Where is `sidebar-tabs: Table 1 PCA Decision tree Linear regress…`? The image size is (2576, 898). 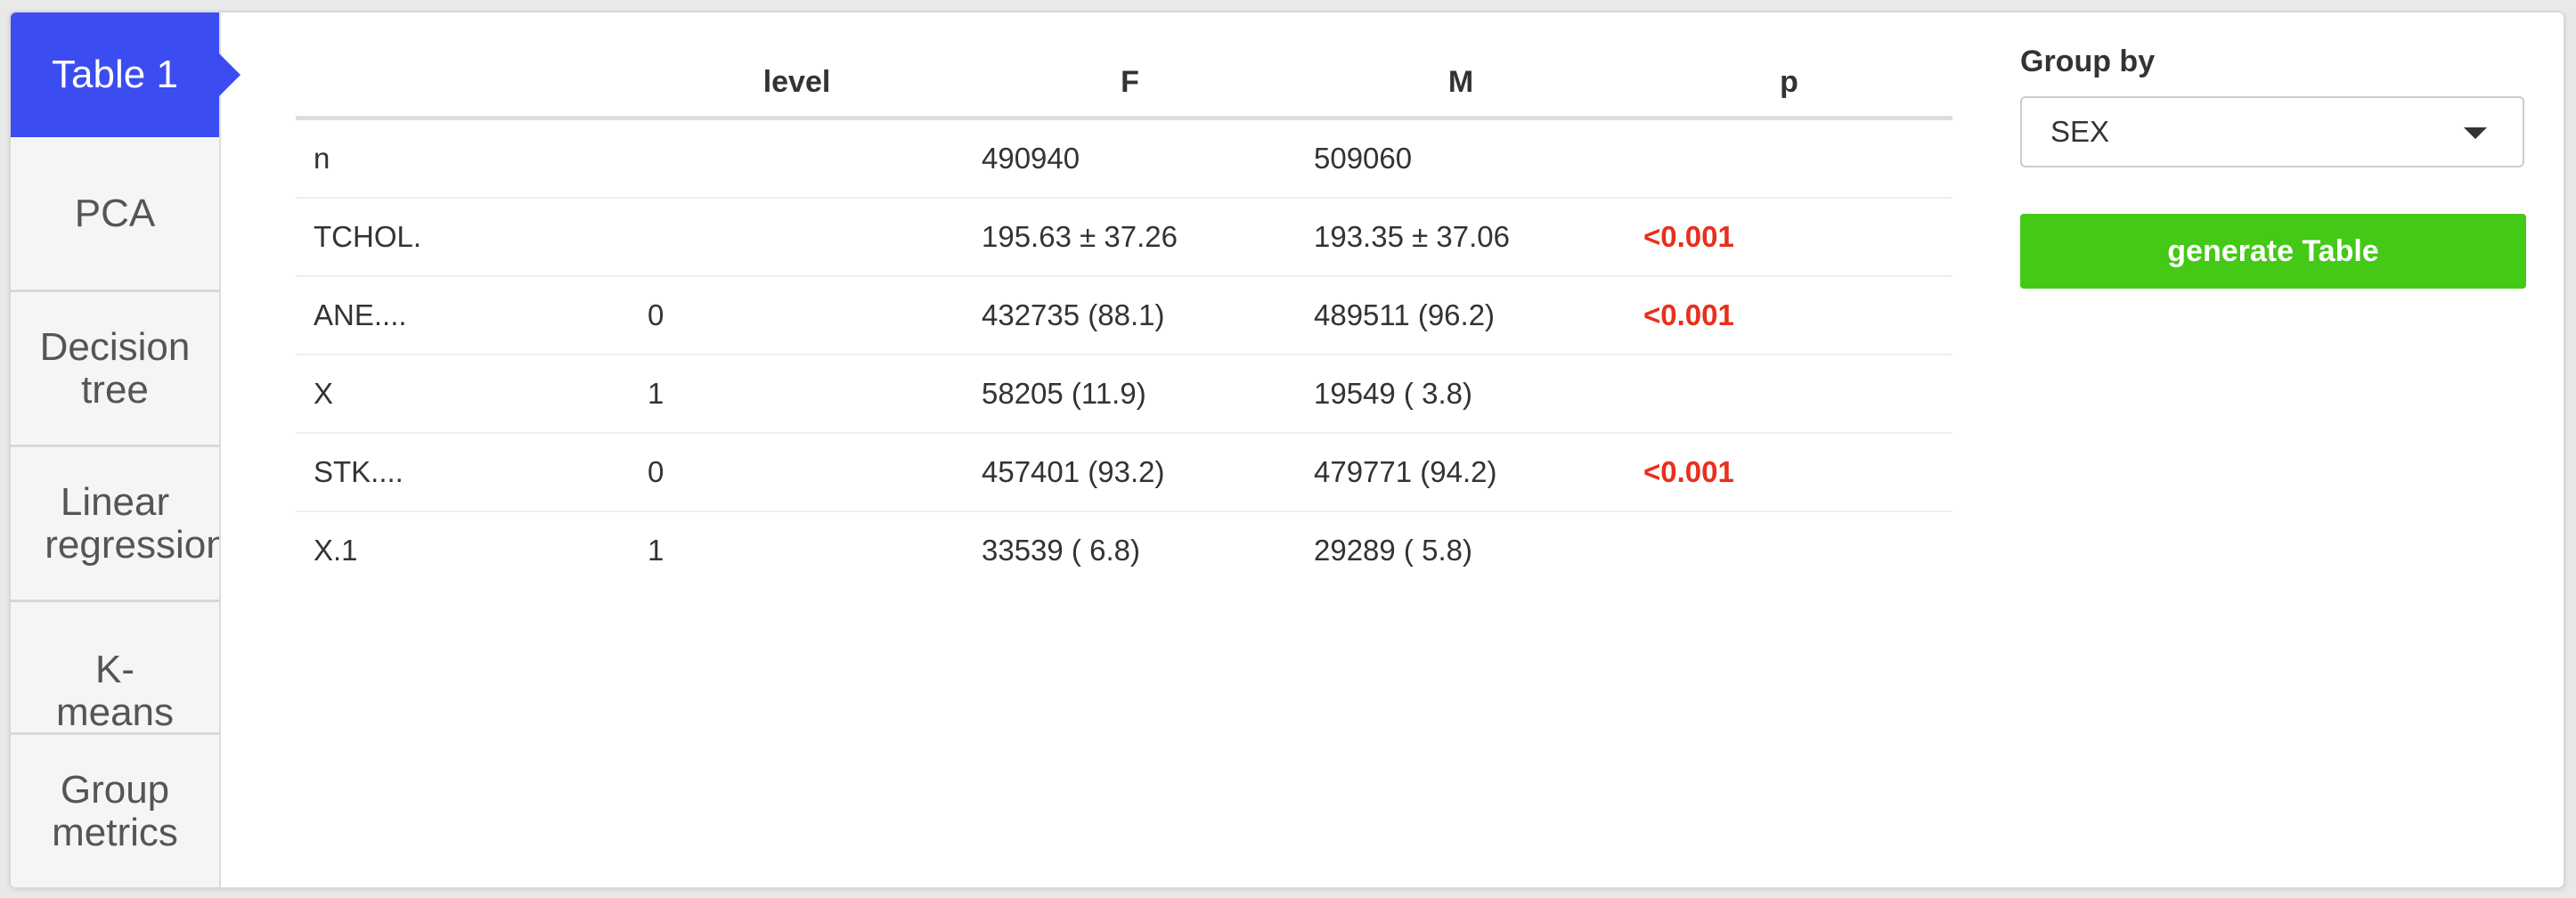
sidebar-tabs: Table 1 PCA Decision tree Linear regress… is located at coordinates (126, 450).